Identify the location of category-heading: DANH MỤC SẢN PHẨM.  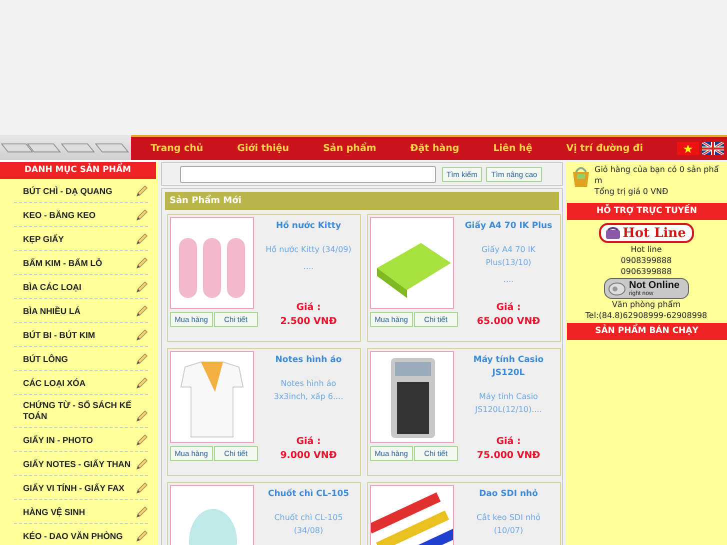
(78, 170).